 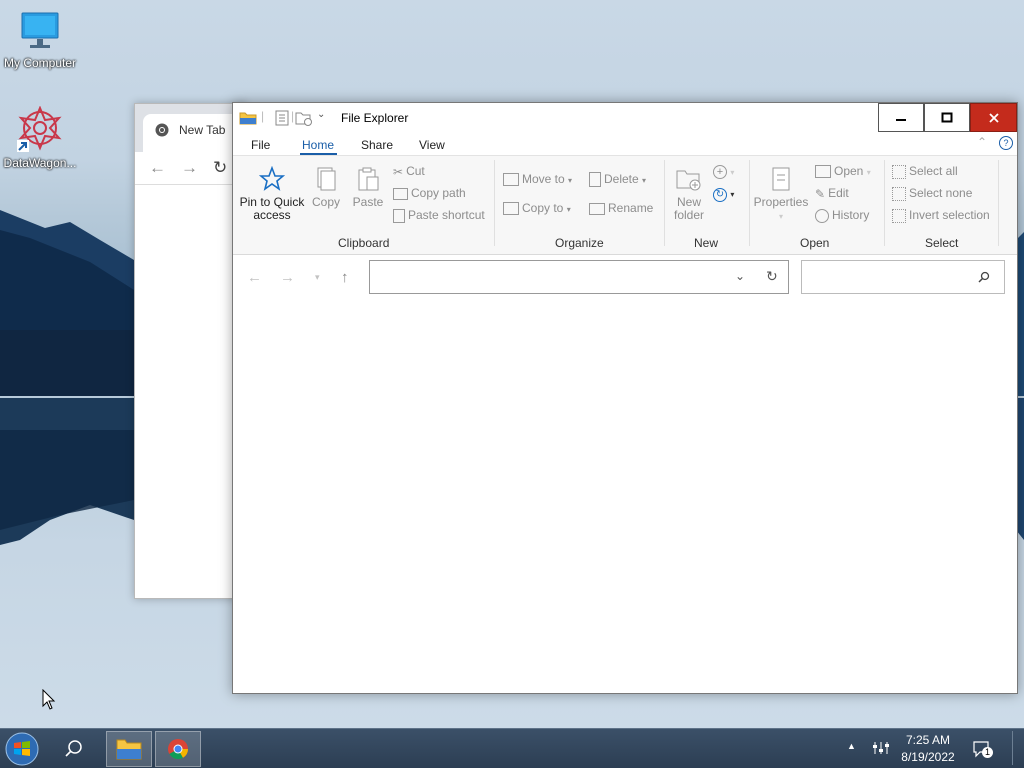 I want to click on clipboard-group-label: Clipboard, so click(x=364, y=243).